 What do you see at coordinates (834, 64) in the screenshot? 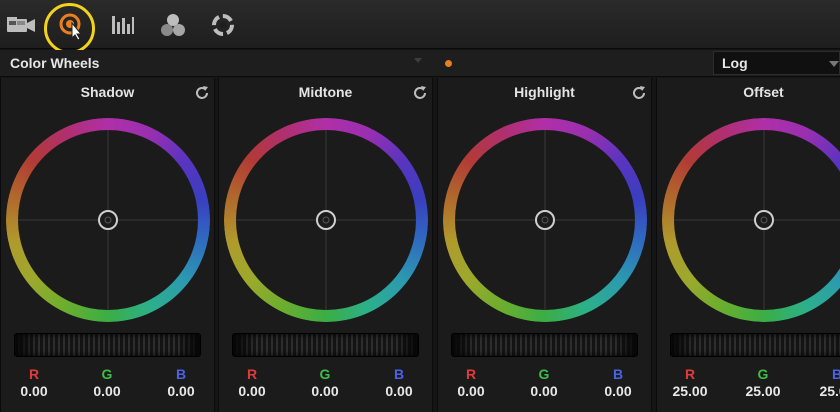
I see `chevron-down-icon` at bounding box center [834, 64].